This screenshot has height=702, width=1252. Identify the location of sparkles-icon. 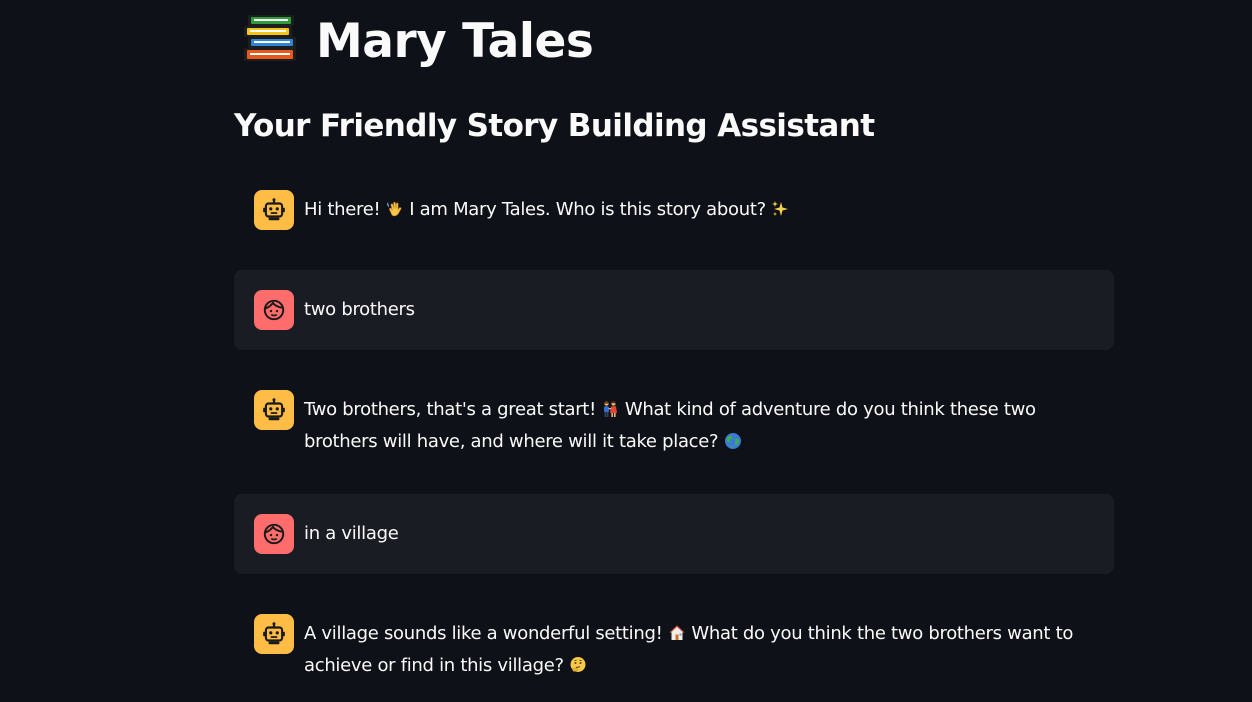
(780, 209).